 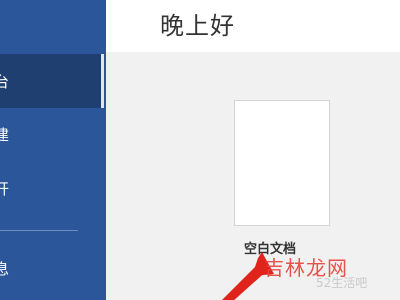 I want to click on sidebar-item-start: 台, so click(x=52, y=81).